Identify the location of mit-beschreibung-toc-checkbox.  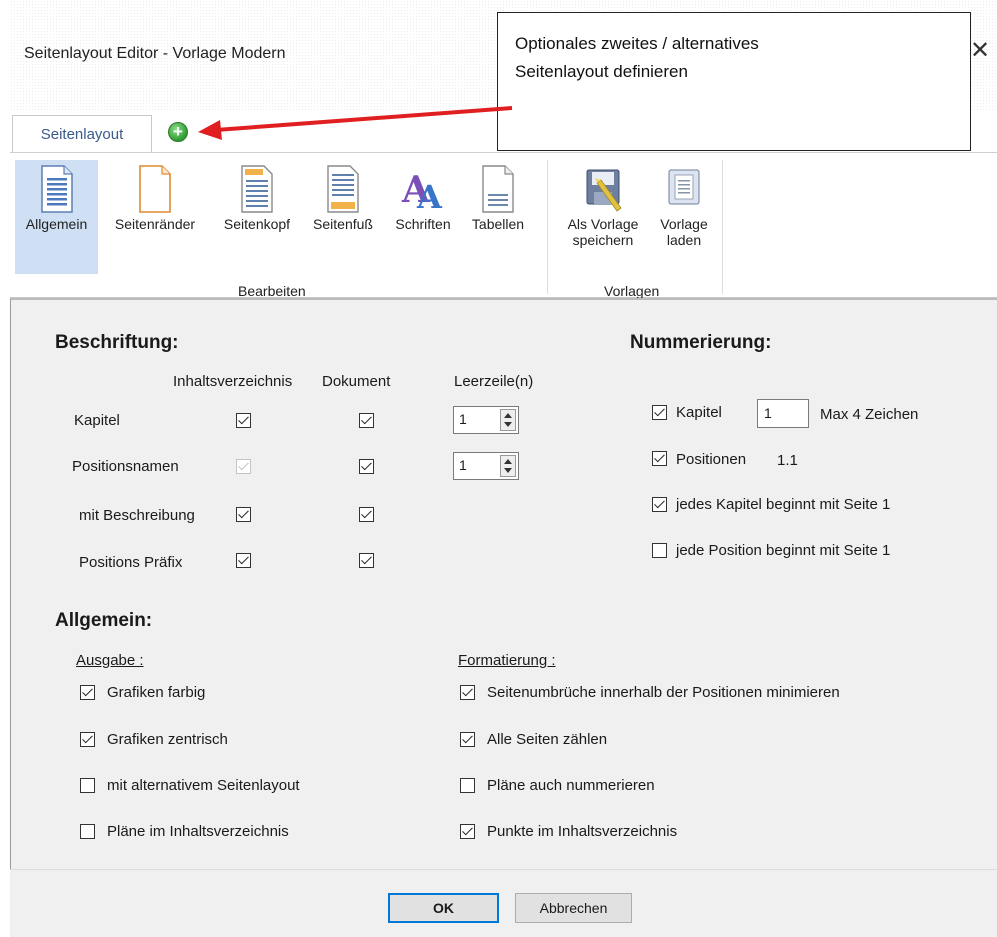
(243, 514).